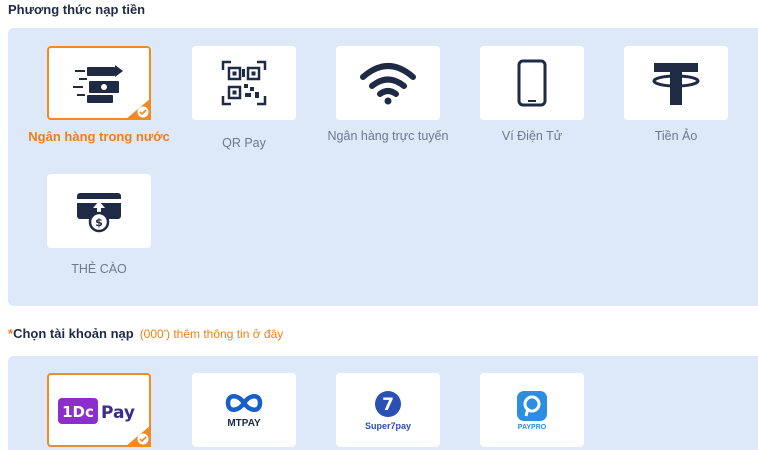  I want to click on provider-mtpay: MTPAY, so click(244, 410).